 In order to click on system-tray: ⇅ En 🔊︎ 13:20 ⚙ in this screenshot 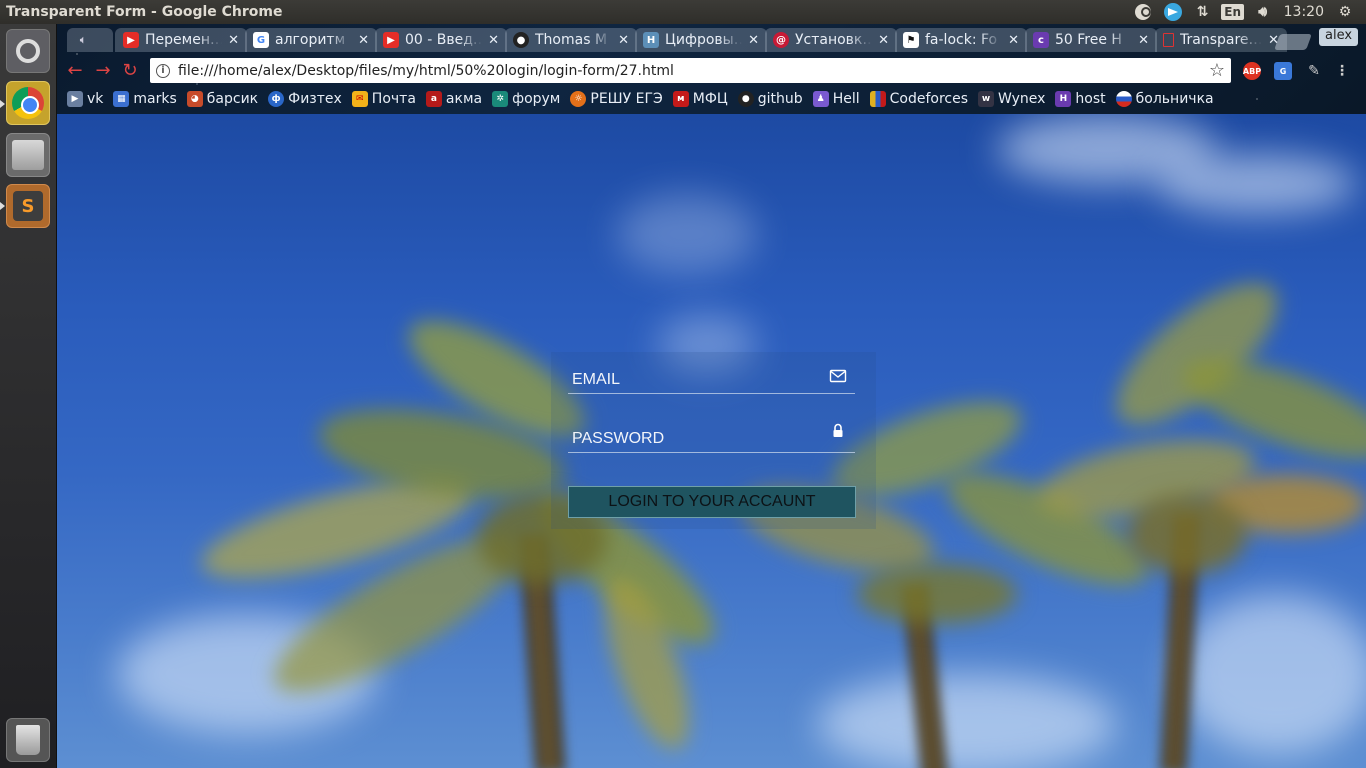, I will do `click(1250, 12)`.